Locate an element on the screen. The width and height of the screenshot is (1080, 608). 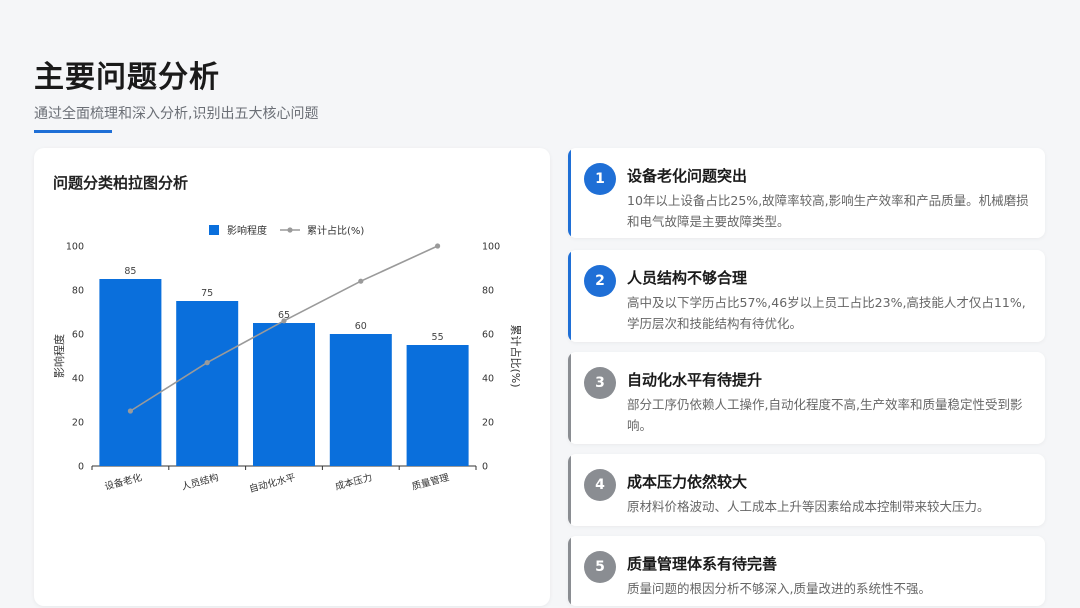
issue-description: 部分工序仍依赖人工操作,自动化程度不高,生产效率和质量稳定性受到影响。 is located at coordinates (825, 415).